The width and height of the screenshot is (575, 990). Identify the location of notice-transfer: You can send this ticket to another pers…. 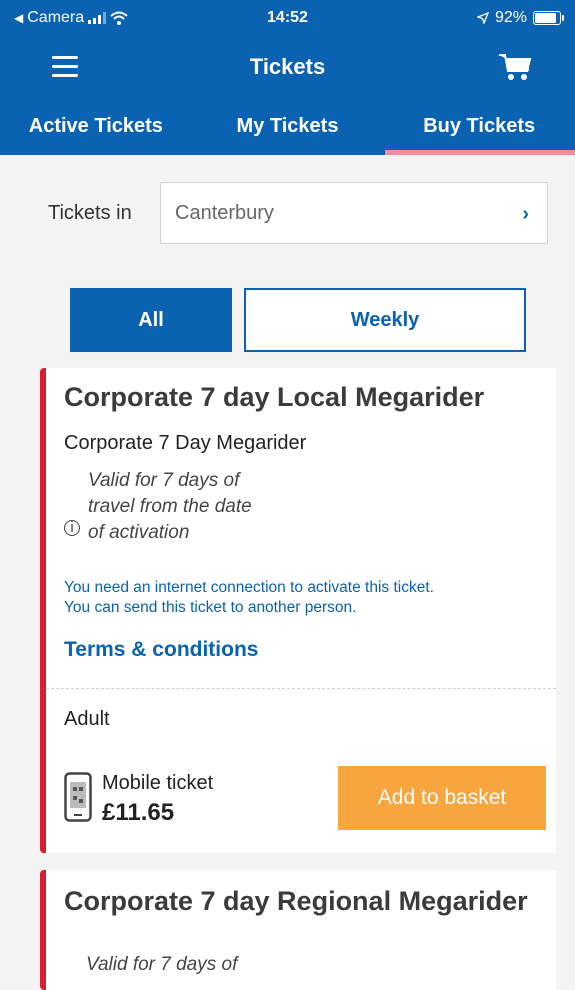
(210, 607).